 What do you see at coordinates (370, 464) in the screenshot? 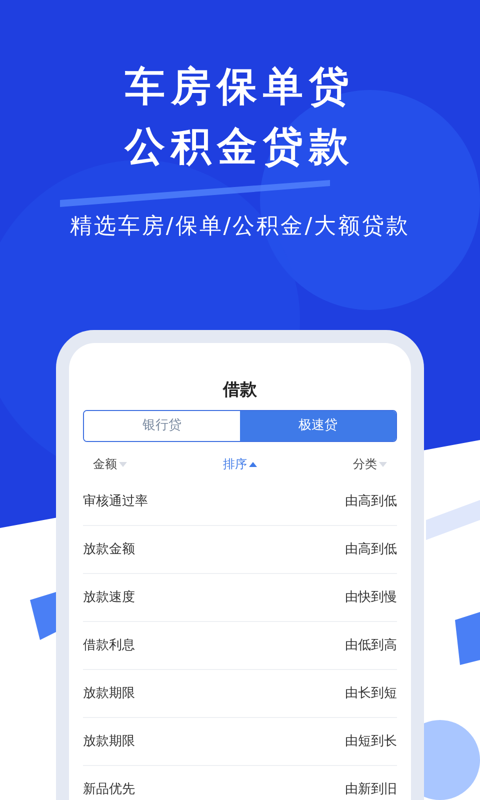
I see `filter-button: 分类` at bounding box center [370, 464].